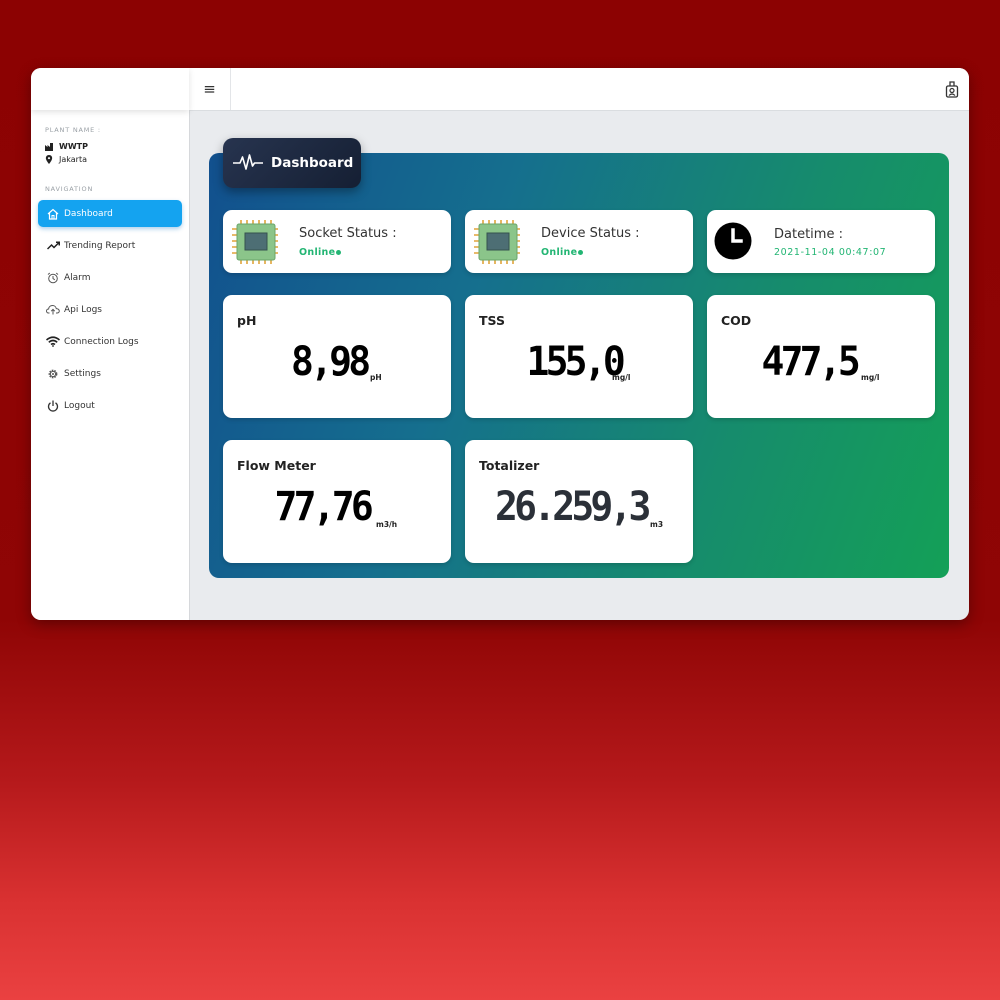 Image resolution: width=1000 pixels, height=1000 pixels. I want to click on flow-meter-unit: m3/h, so click(387, 524).